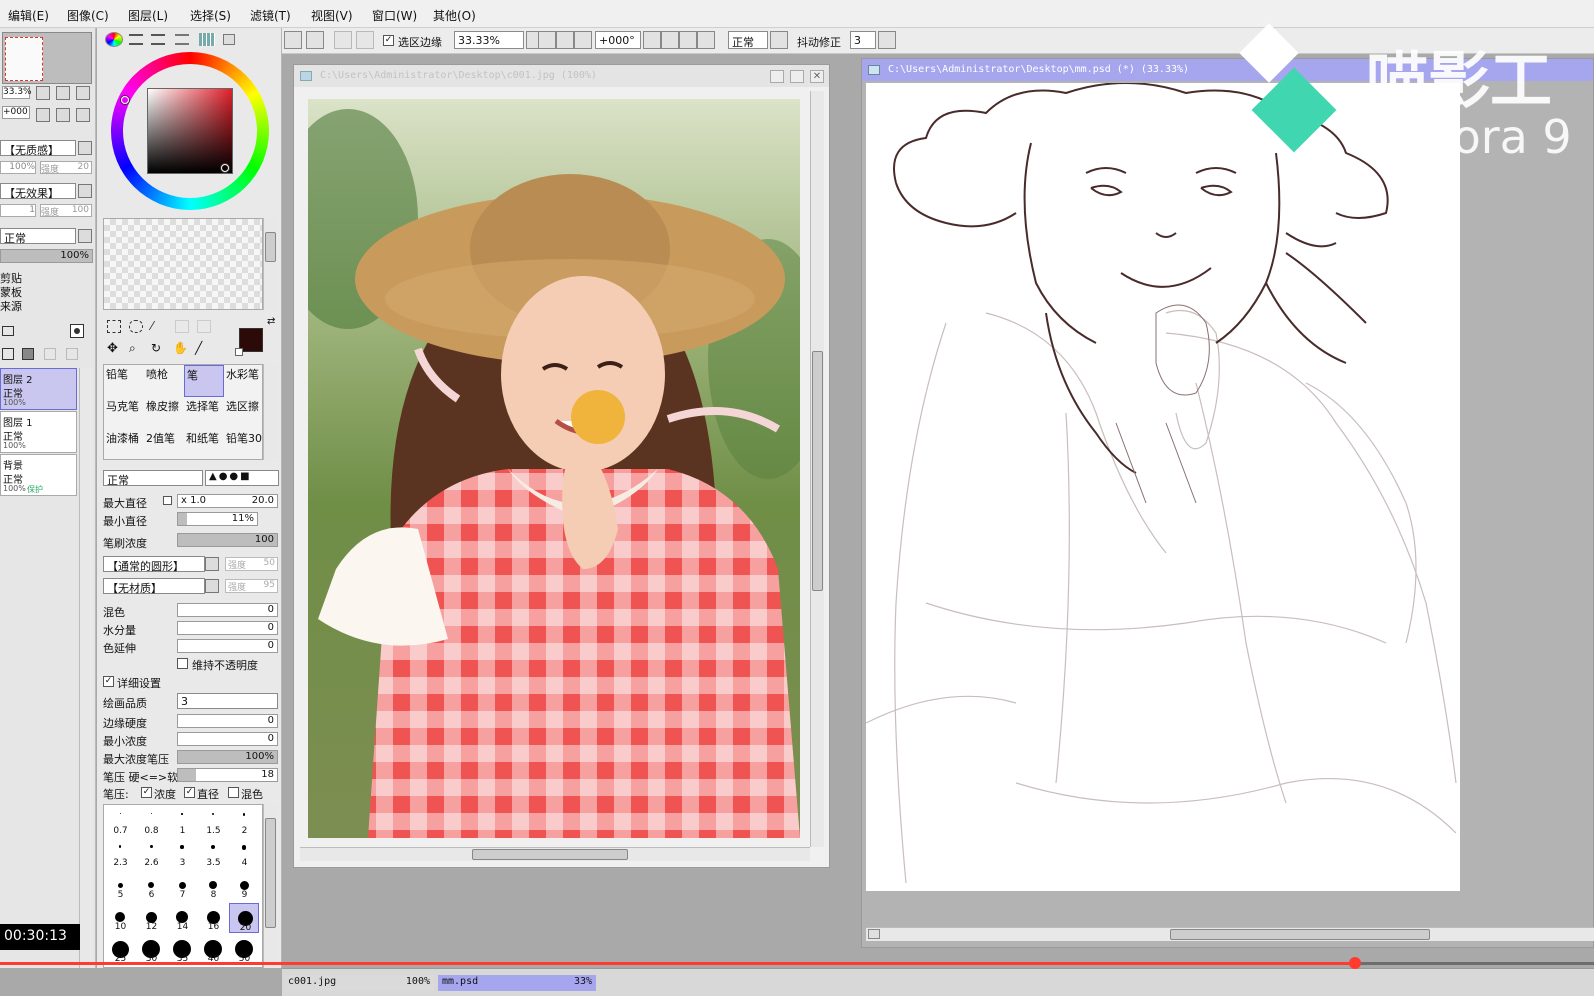  I want to click on brush-texture-select: 【无材质】, so click(154, 586).